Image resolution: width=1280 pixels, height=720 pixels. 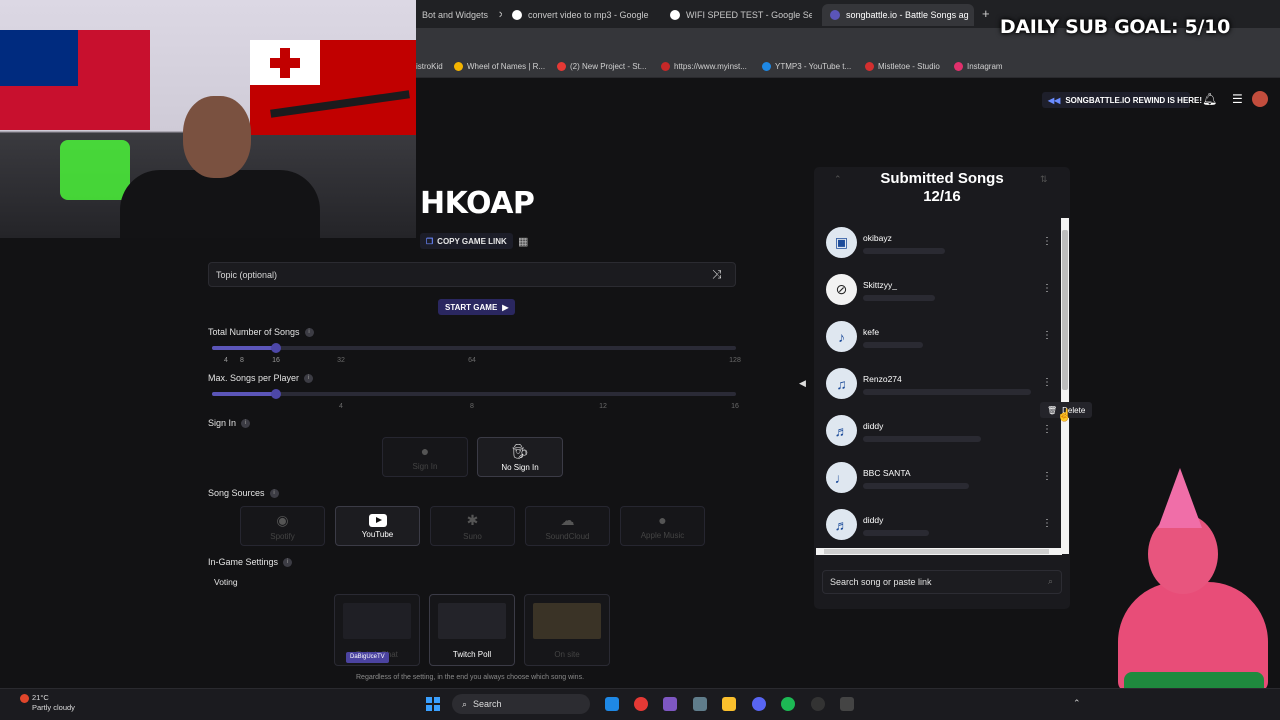 What do you see at coordinates (641, 704) in the screenshot?
I see `chrome-icon` at bounding box center [641, 704].